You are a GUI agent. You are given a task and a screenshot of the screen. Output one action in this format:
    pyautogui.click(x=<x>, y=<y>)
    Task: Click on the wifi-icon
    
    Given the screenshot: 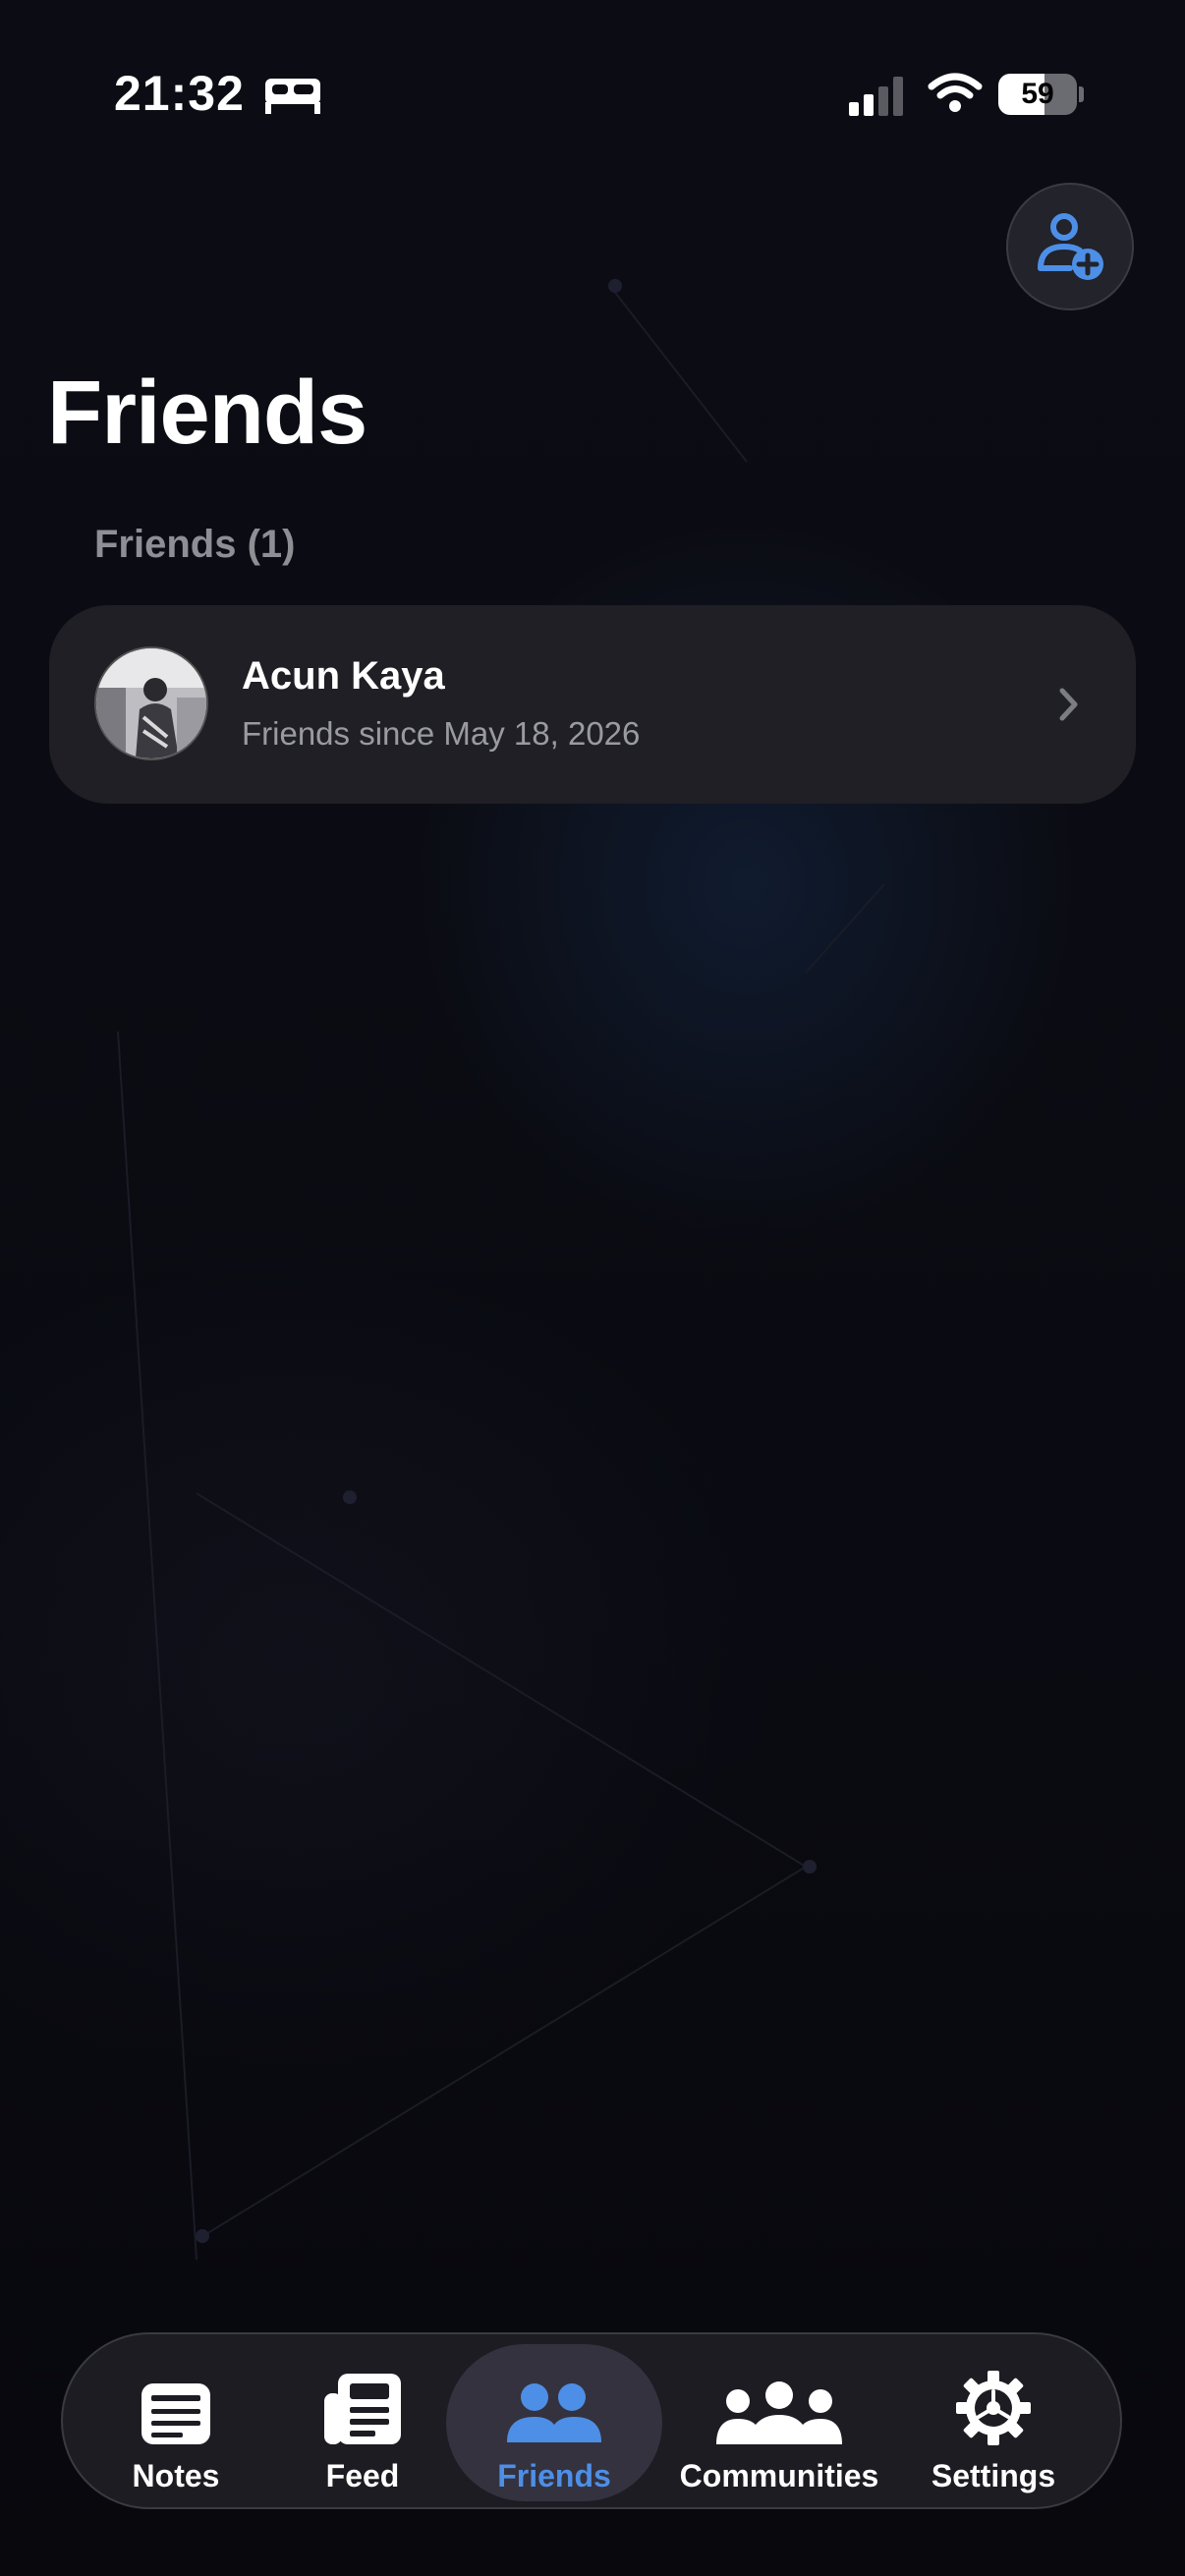 What is the action you would take?
    pyautogui.click(x=956, y=92)
    